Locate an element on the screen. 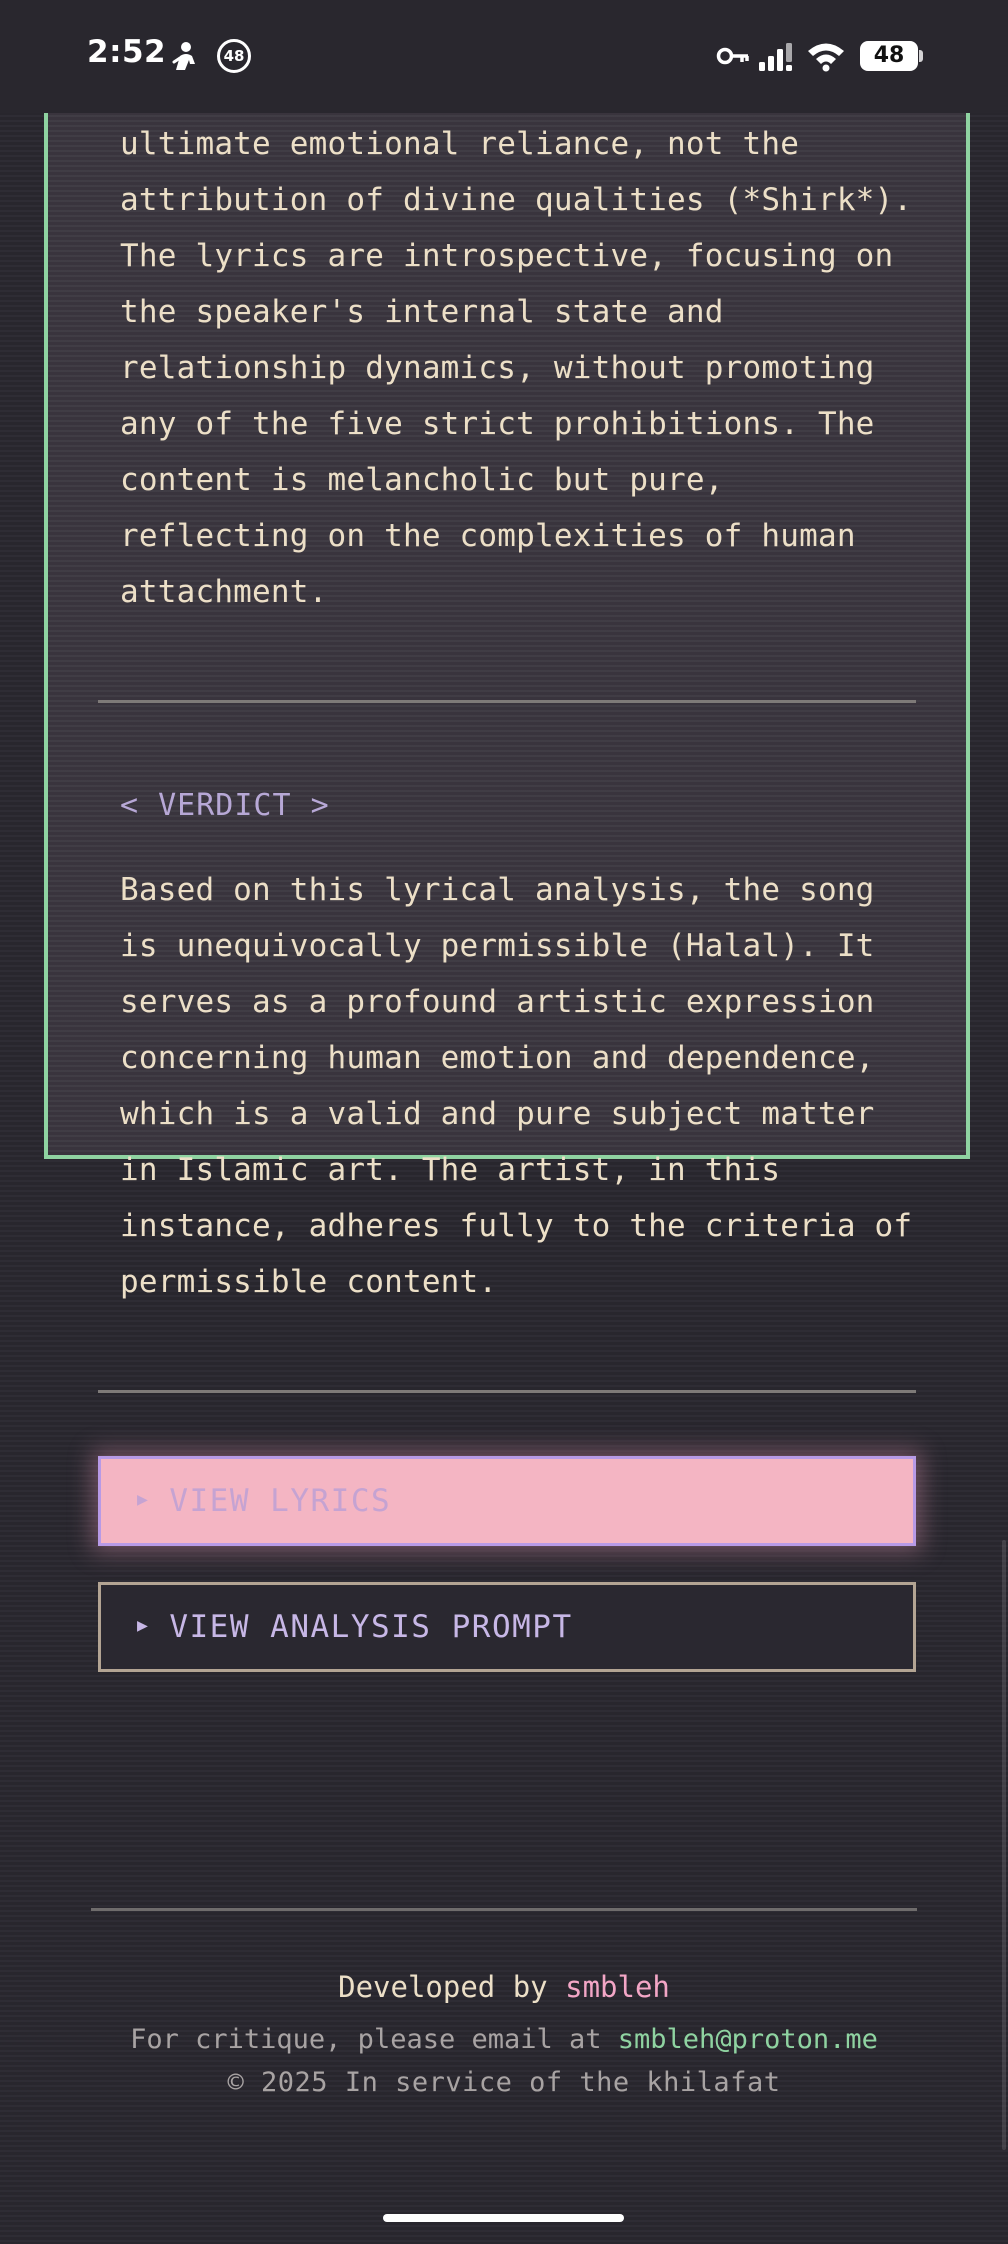 The height and width of the screenshot is (2244, 1008). copyright-text: © 2025 In service of the khilafat is located at coordinates (504, 2082).